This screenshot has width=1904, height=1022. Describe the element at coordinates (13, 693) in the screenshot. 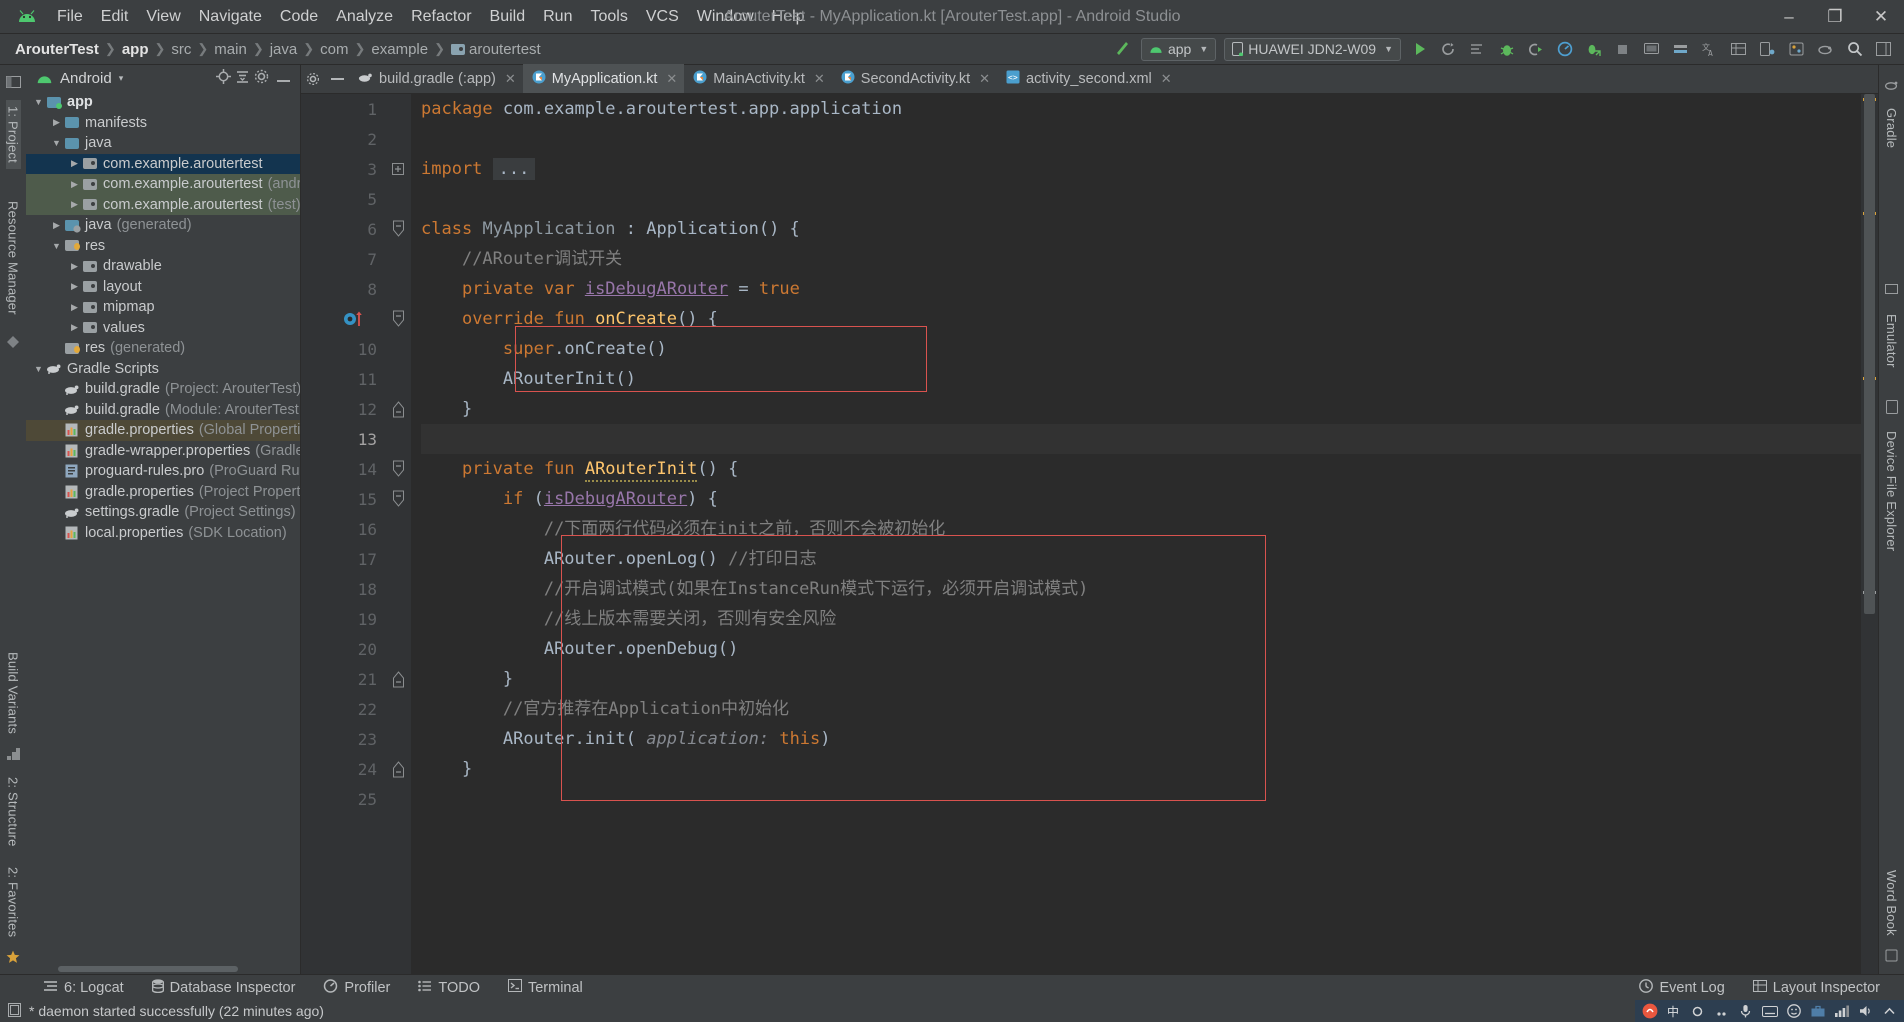

I see `sidebar-item-build-variants: Build Variants` at that location.